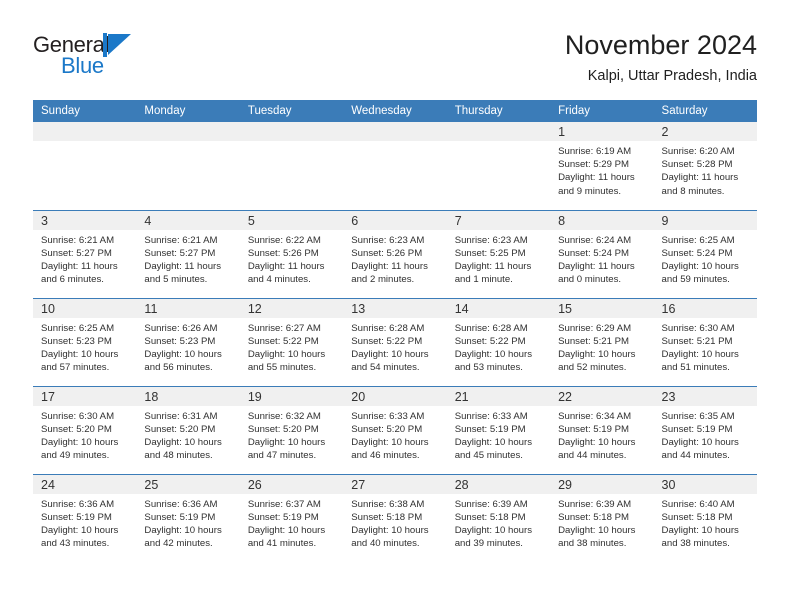 This screenshot has width=792, height=612. I want to click on sunrise-text: Sunrise: 6:37 AM, so click(284, 504).